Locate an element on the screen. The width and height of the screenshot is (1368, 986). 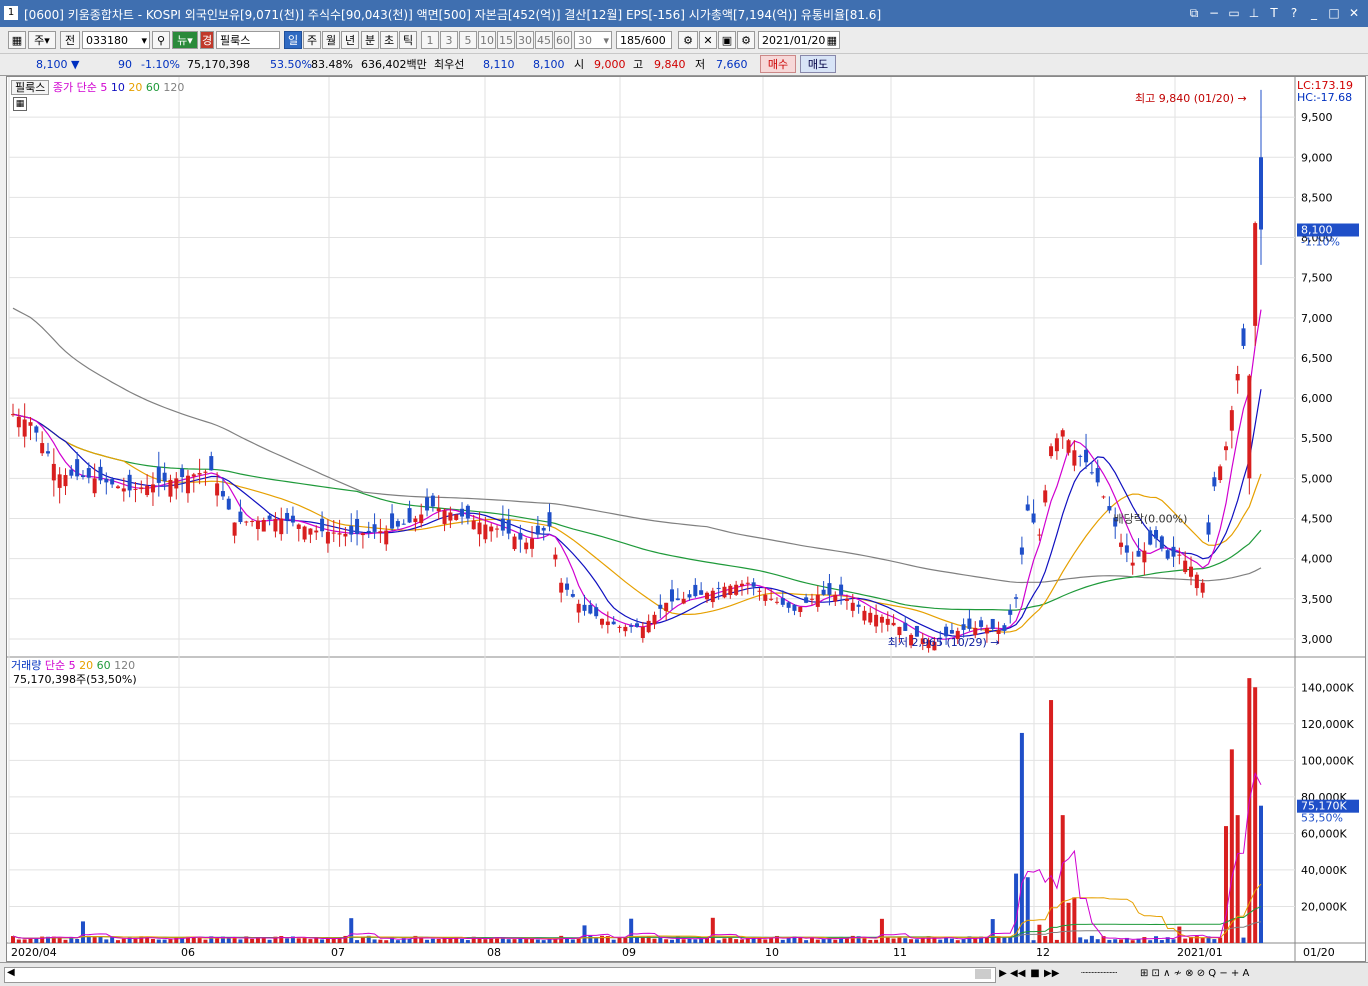
stop-icon: ■ is located at coordinates (1035, 974).